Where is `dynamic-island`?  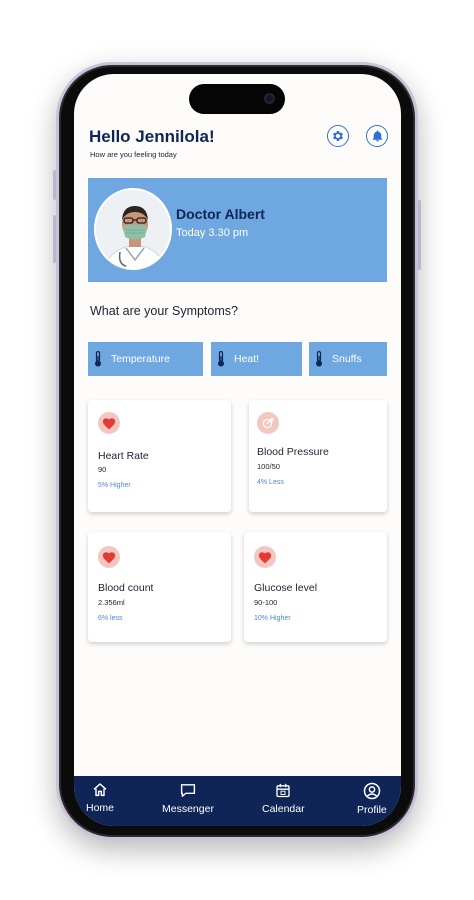
dynamic-island is located at coordinates (237, 99).